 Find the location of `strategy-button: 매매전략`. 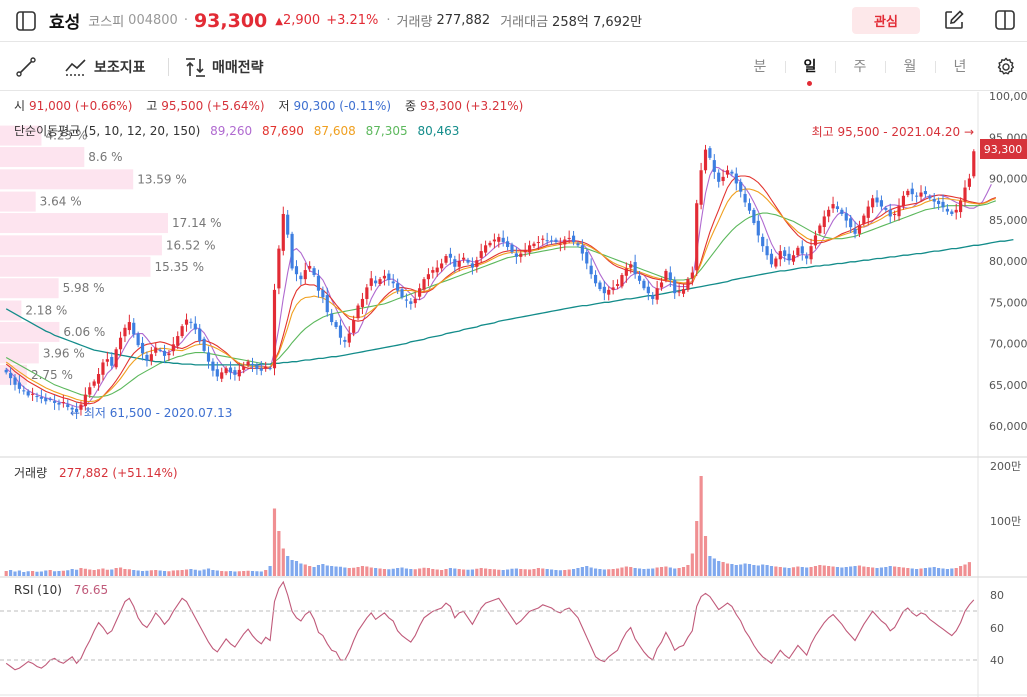

strategy-button: 매매전략 is located at coordinates (224, 67).